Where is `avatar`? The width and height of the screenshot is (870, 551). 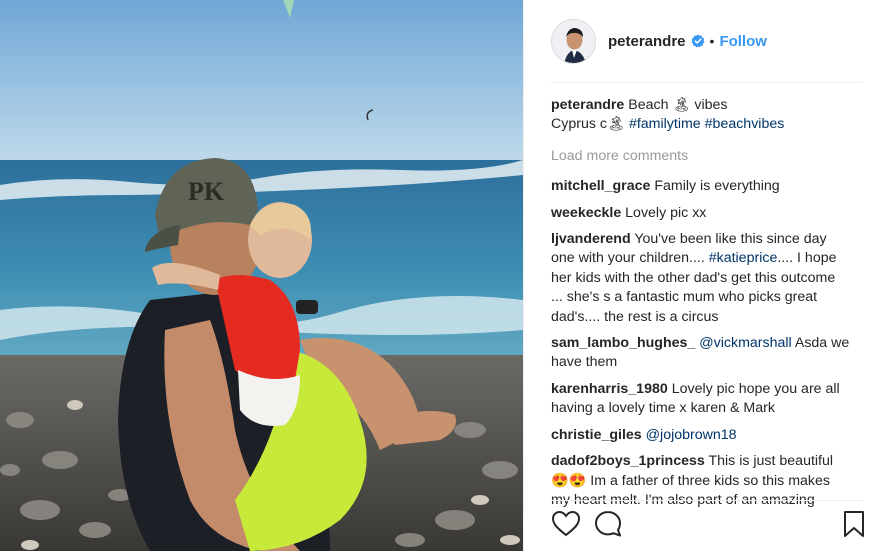
avatar is located at coordinates (573, 41).